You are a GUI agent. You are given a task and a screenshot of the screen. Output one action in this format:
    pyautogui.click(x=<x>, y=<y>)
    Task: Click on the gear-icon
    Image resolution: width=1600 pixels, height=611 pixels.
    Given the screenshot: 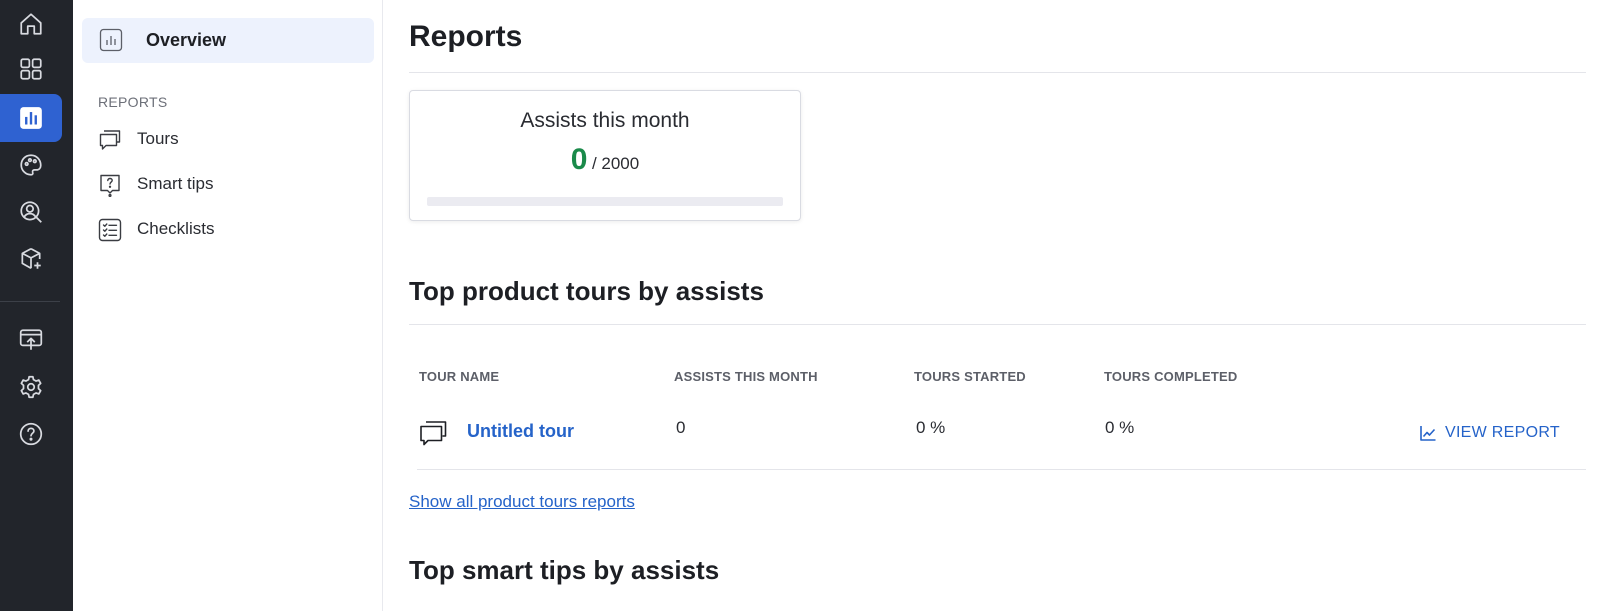 What is the action you would take?
    pyautogui.click(x=31, y=387)
    